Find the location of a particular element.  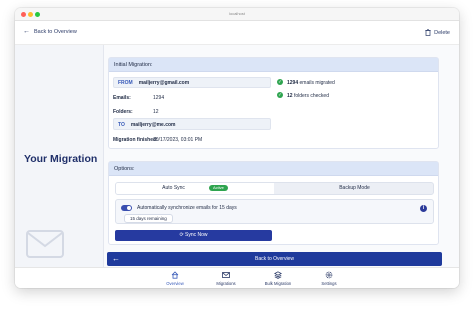

sync-now-button: ⟳ Sync Now is located at coordinates (193, 235).